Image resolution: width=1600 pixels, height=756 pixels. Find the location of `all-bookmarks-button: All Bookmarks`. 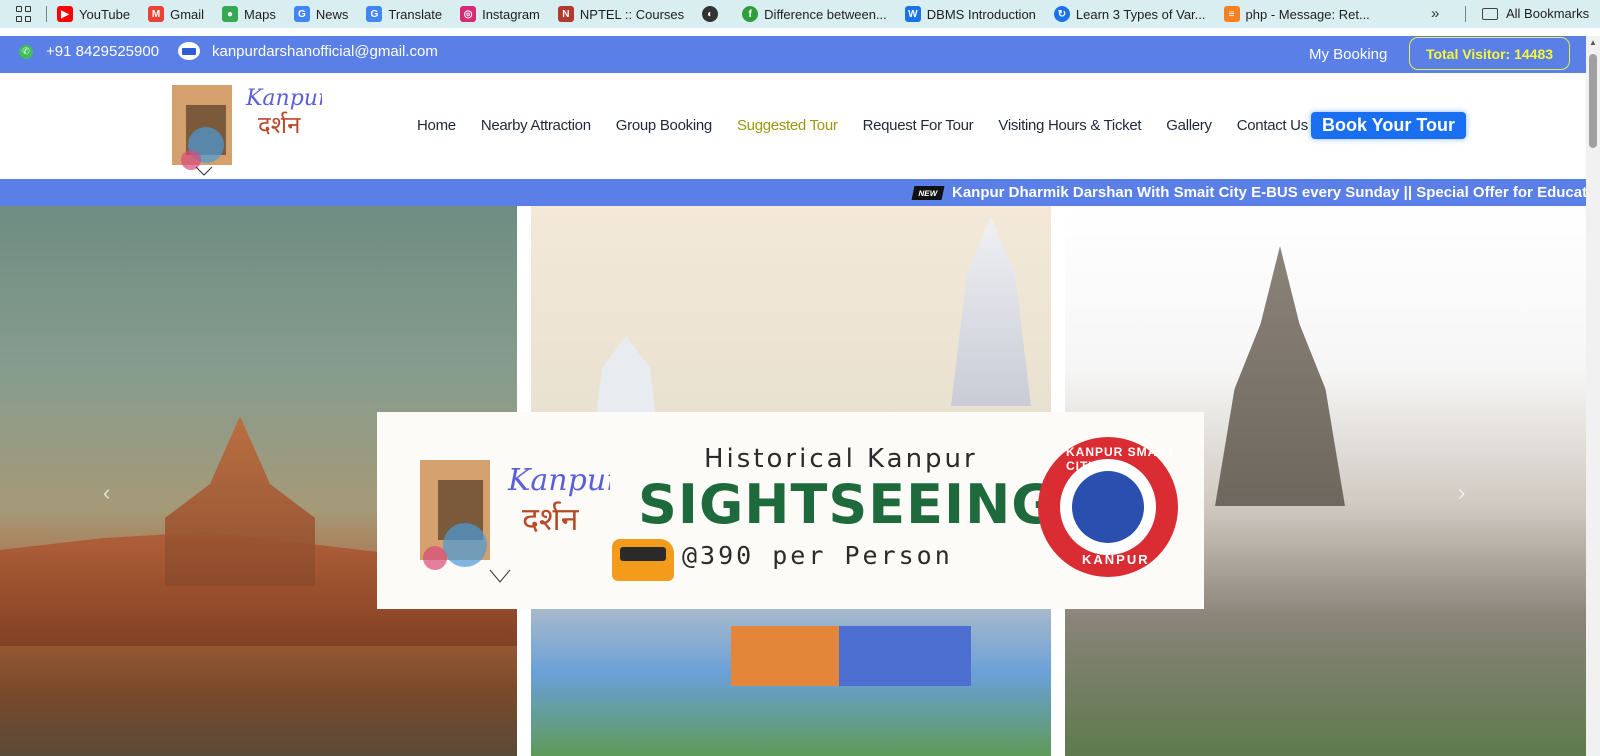

all-bookmarks-button: All Bookmarks is located at coordinates (1535, 13).